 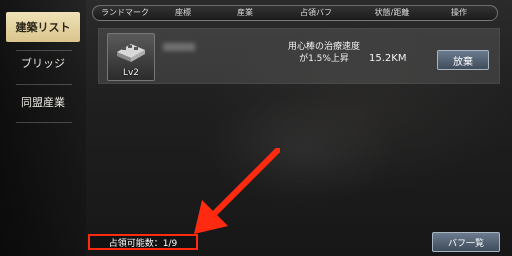 I want to click on building-level: Lv2, so click(x=131, y=73).